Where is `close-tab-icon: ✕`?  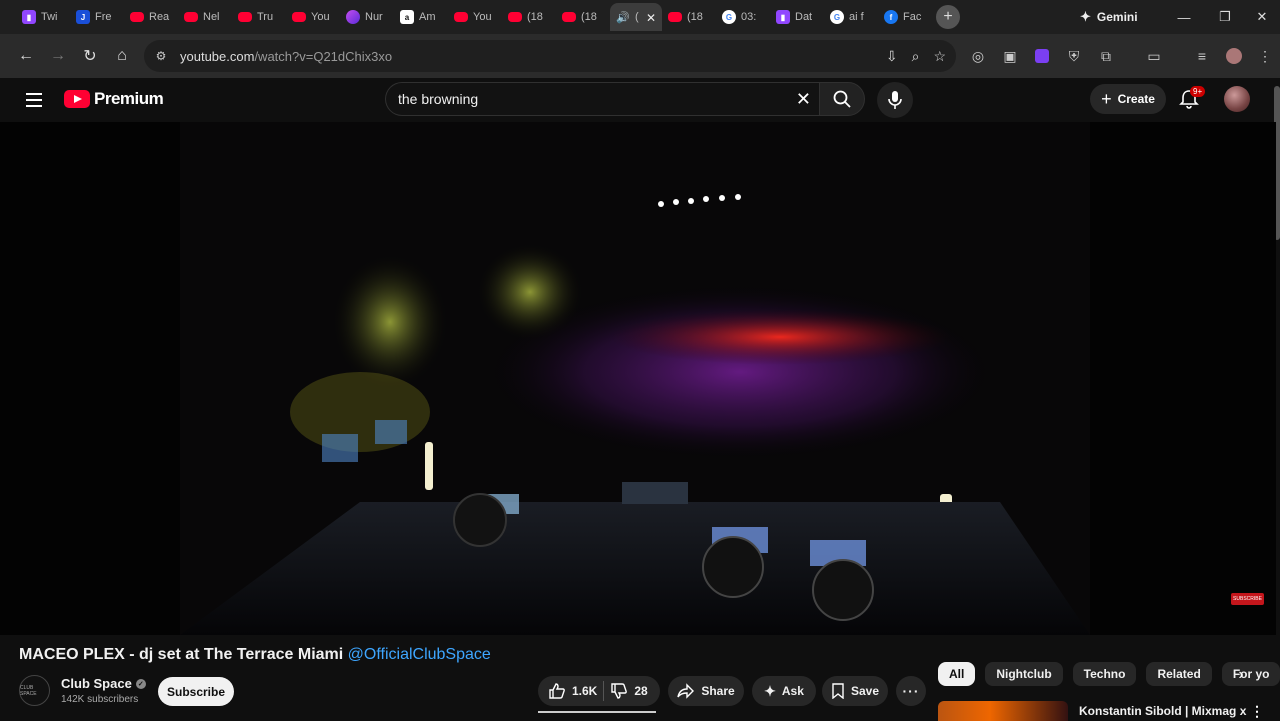
close-tab-icon: ✕ is located at coordinates (651, 18).